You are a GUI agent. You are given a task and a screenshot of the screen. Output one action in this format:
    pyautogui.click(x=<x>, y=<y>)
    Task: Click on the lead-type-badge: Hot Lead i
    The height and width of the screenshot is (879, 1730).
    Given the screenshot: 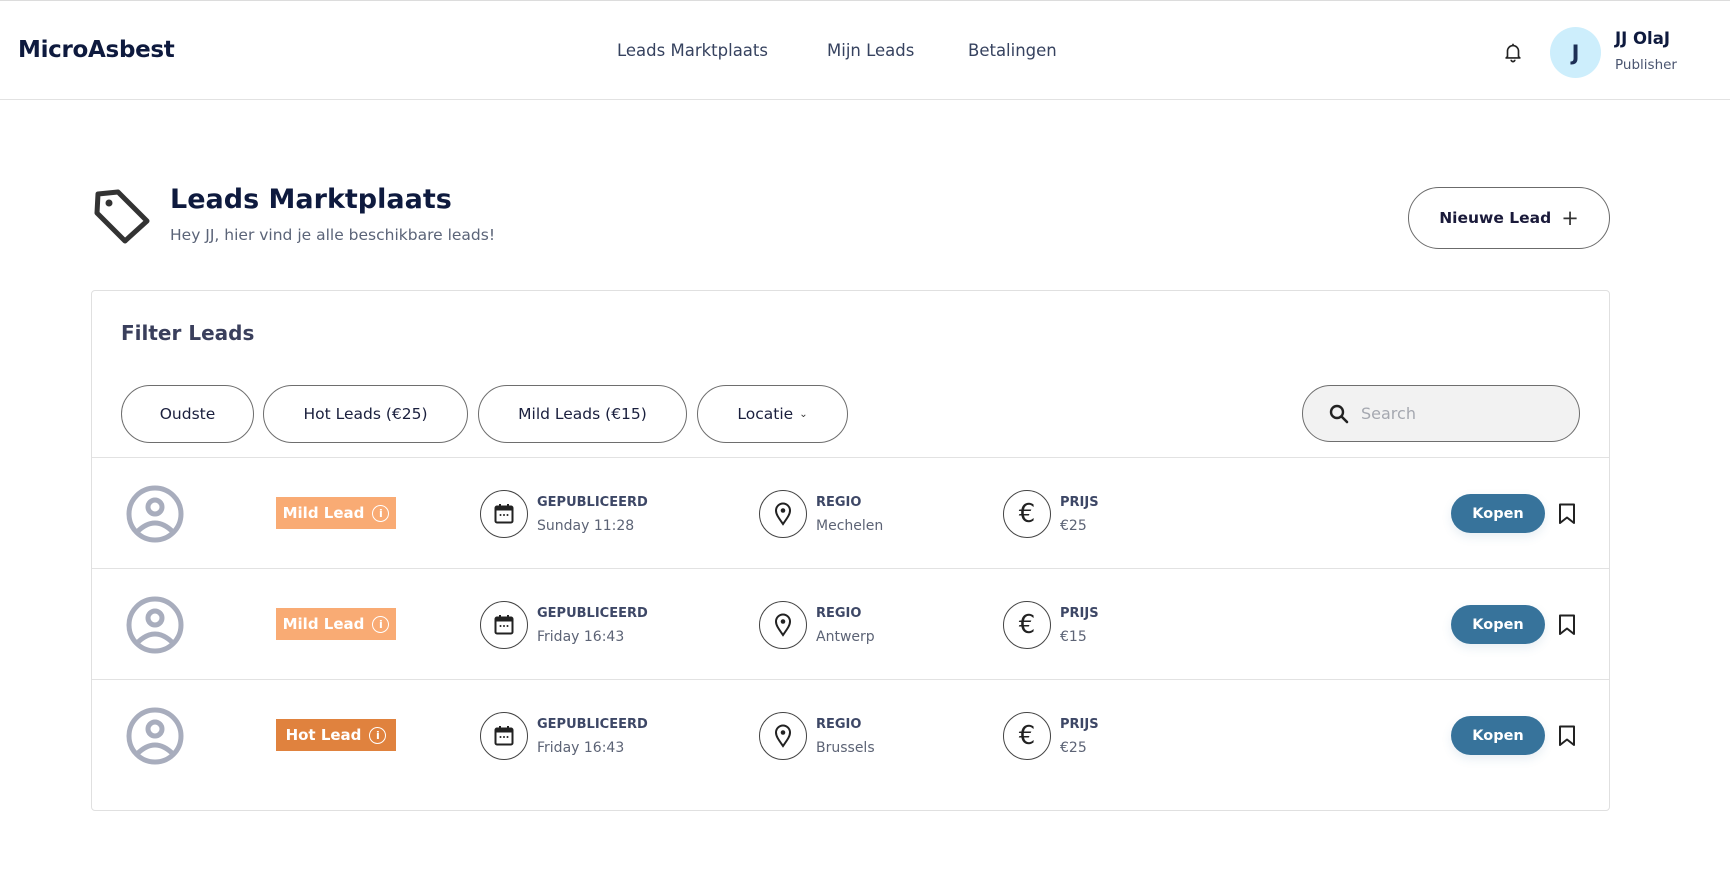 What is the action you would take?
    pyautogui.click(x=336, y=735)
    